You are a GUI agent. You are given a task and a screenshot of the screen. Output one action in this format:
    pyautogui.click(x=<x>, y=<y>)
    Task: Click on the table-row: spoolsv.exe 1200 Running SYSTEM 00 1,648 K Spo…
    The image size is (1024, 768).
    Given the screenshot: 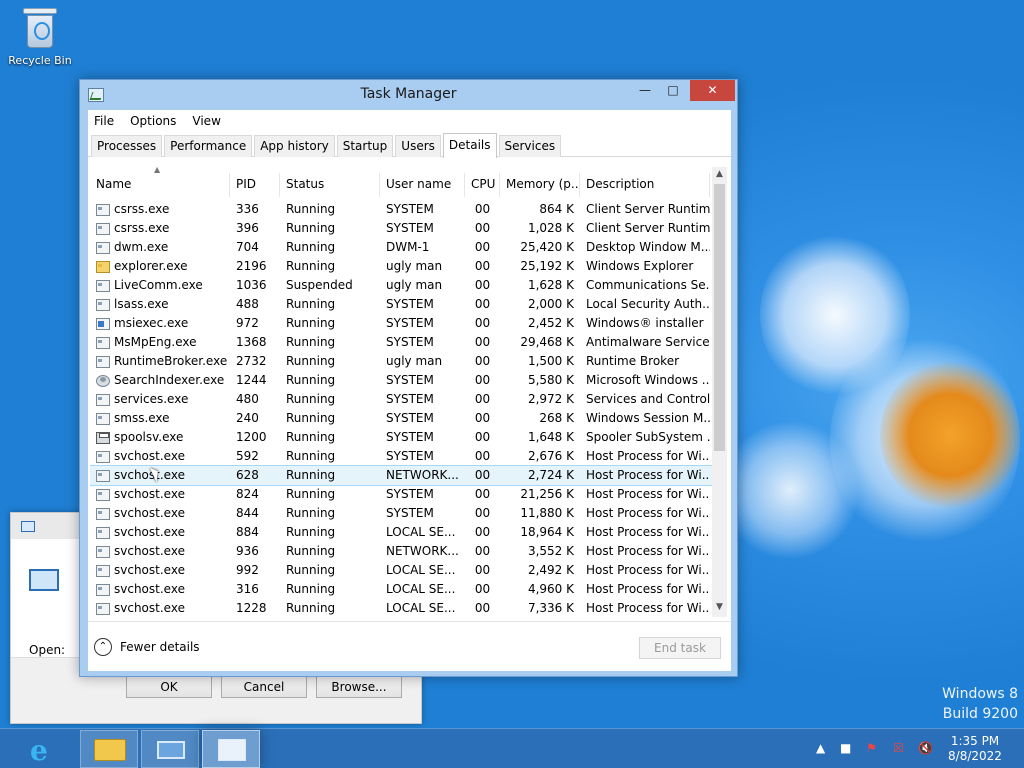 What is the action you would take?
    pyautogui.click(x=401, y=437)
    